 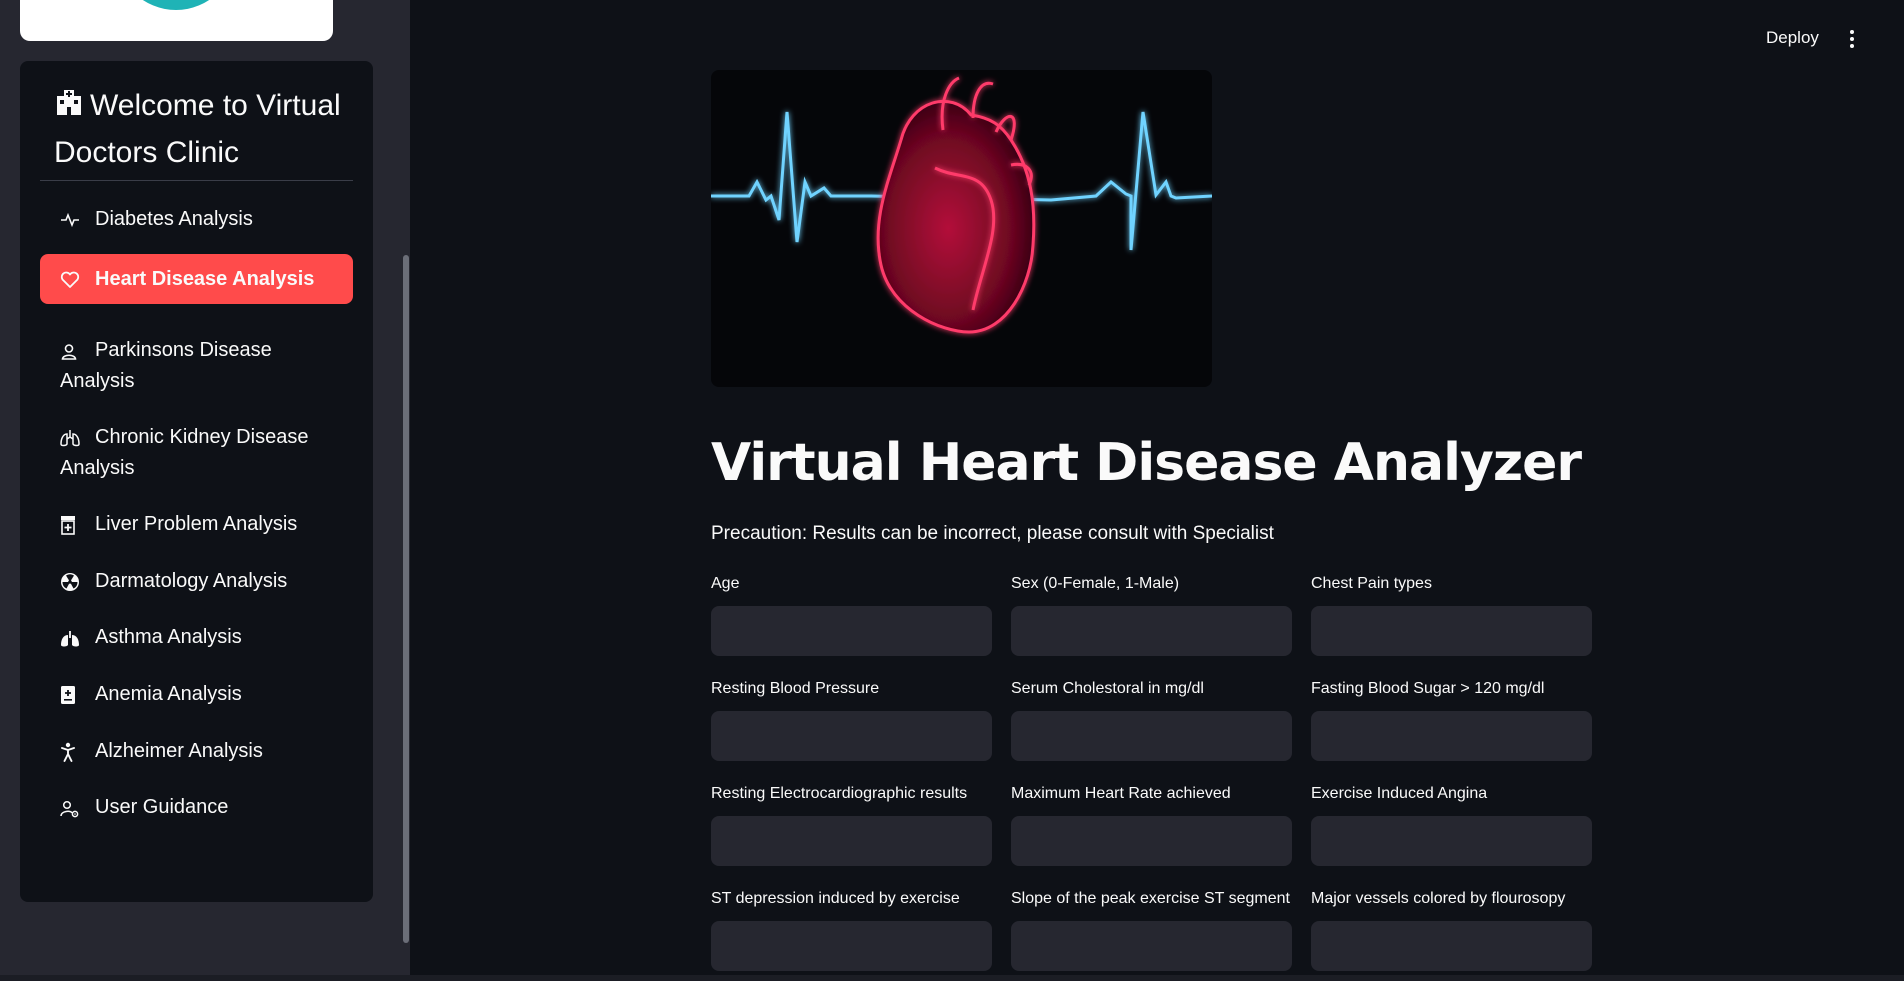 What do you see at coordinates (77, 220) in the screenshot?
I see `activity-icon` at bounding box center [77, 220].